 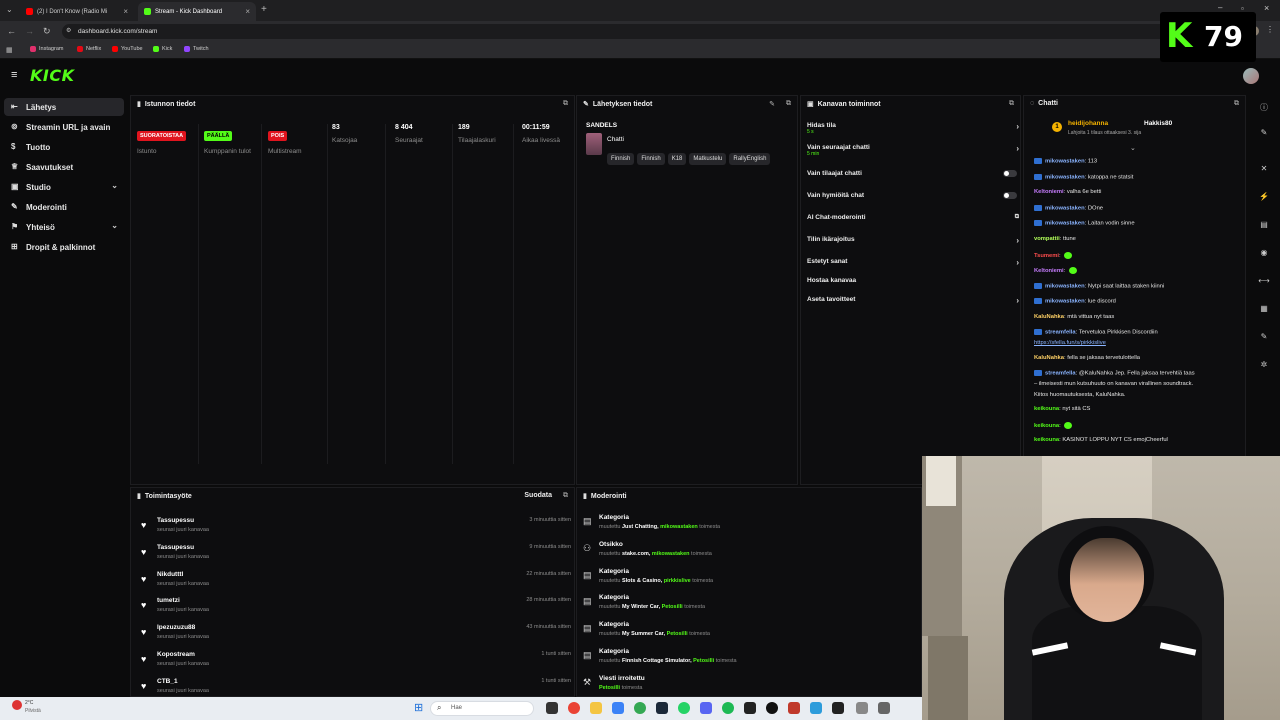 What do you see at coordinates (9, 50) in the screenshot?
I see `apps-icon: ▦` at bounding box center [9, 50].